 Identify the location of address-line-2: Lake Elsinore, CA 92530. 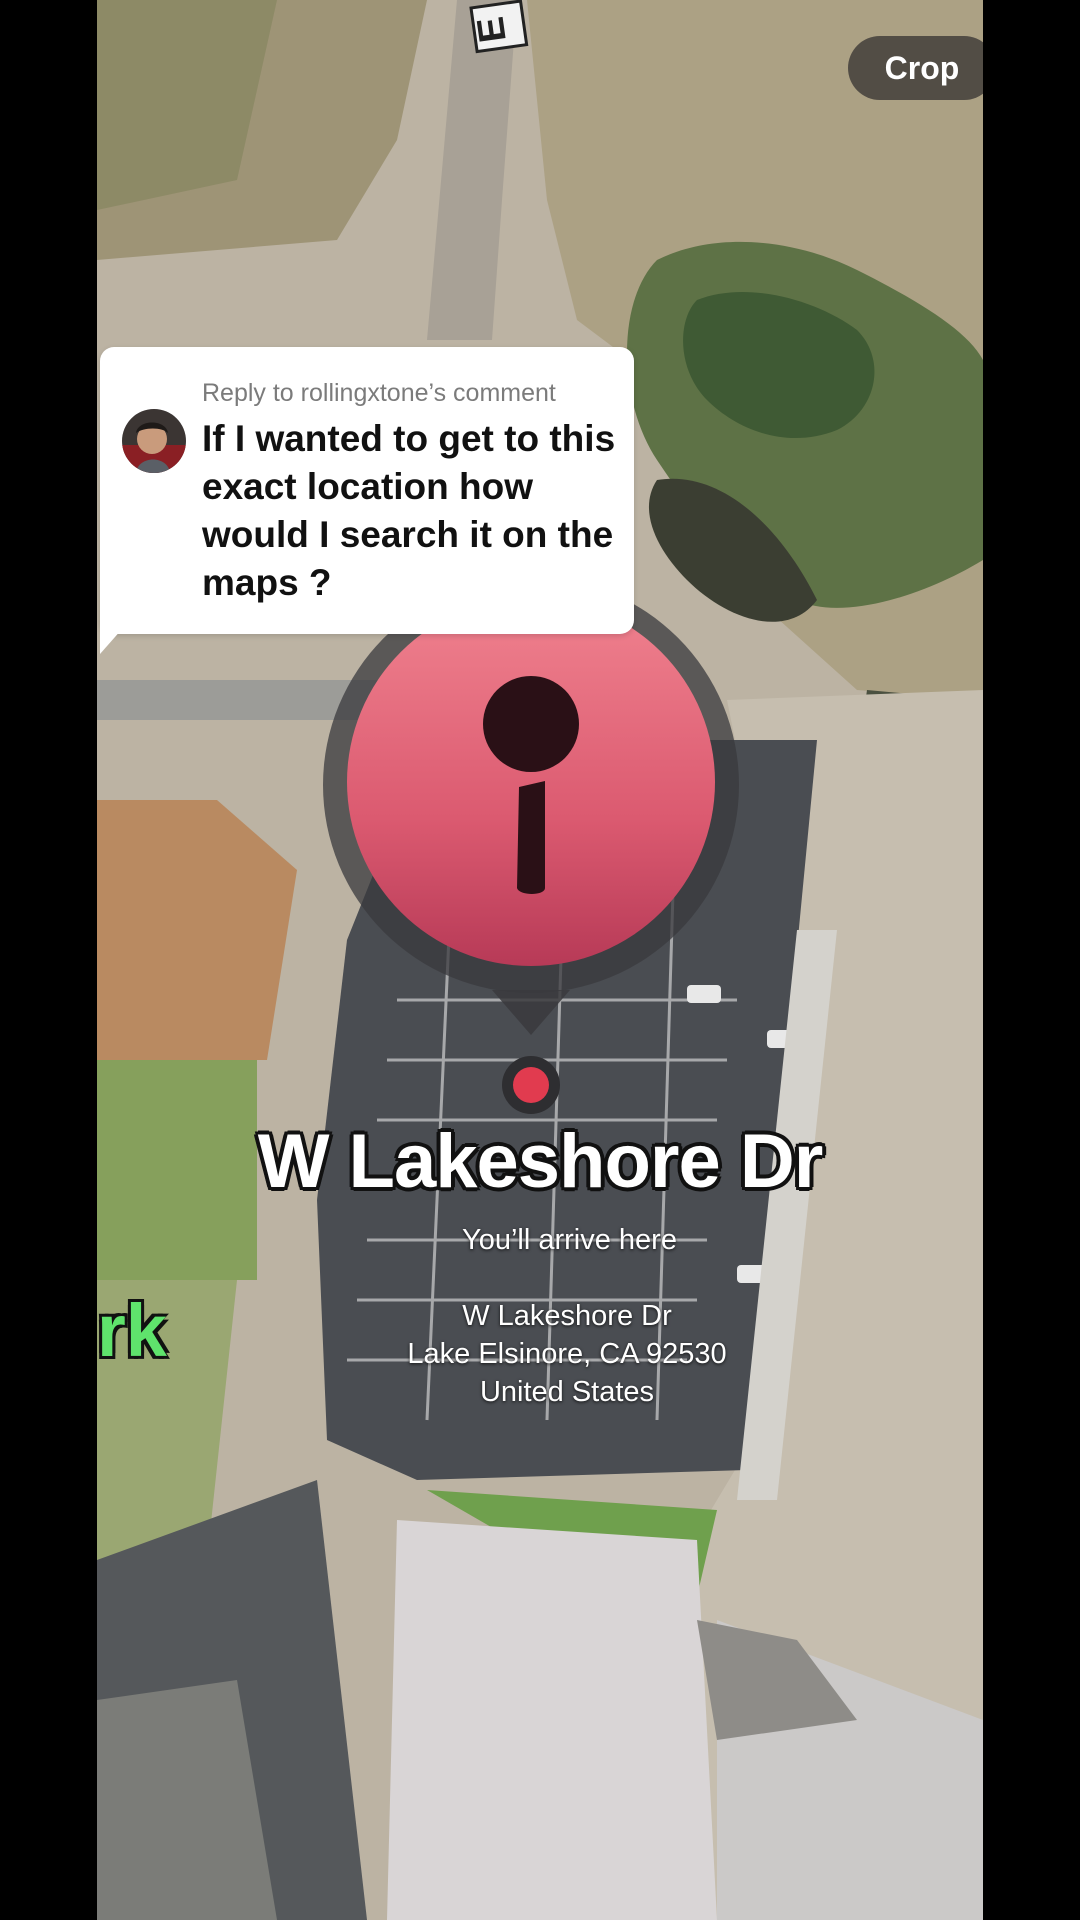
(567, 1354).